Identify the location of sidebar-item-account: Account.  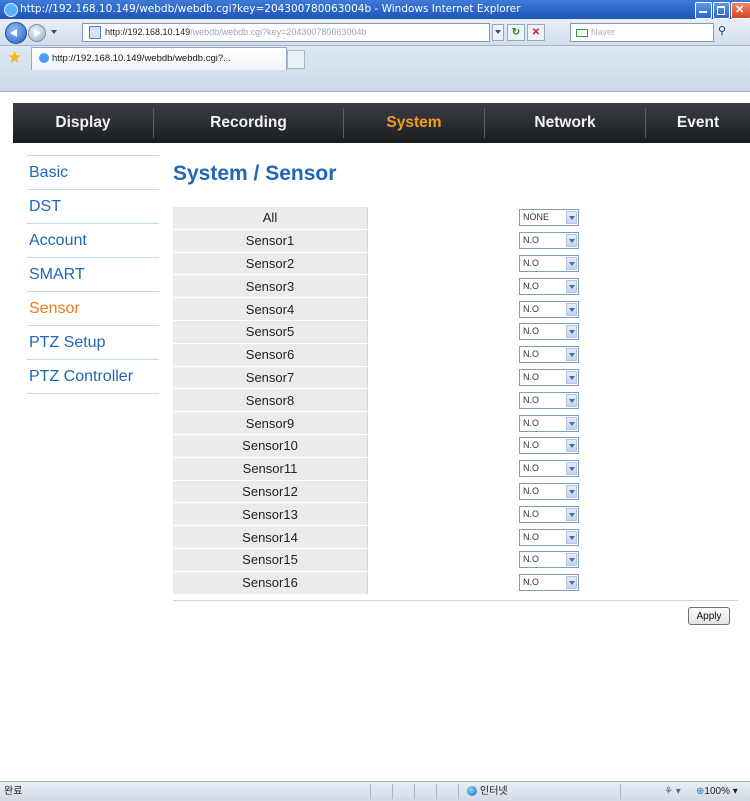
(93, 240).